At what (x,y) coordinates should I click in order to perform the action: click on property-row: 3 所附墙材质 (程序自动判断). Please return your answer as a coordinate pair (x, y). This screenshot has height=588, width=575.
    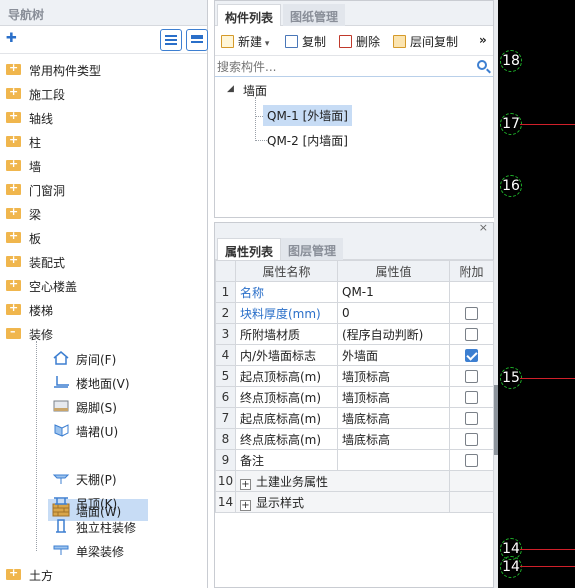
    Looking at the image, I should click on (354, 334).